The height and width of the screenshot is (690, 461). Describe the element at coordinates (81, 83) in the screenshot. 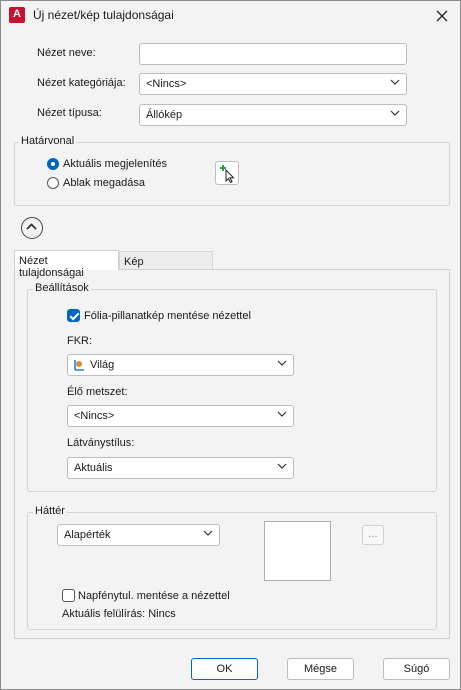

I see `view-category-label: Nézet kategóriája:` at that location.